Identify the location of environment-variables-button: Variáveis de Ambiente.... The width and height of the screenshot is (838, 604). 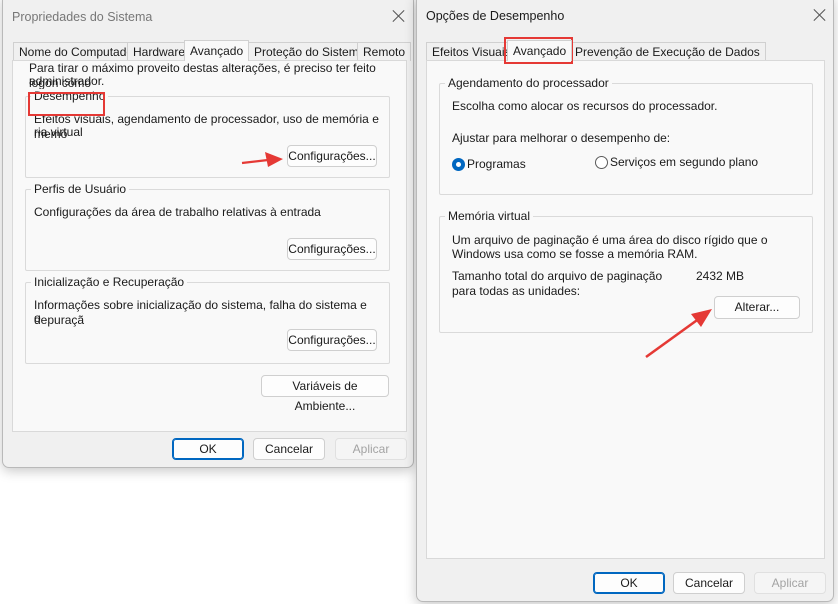
(325, 394).